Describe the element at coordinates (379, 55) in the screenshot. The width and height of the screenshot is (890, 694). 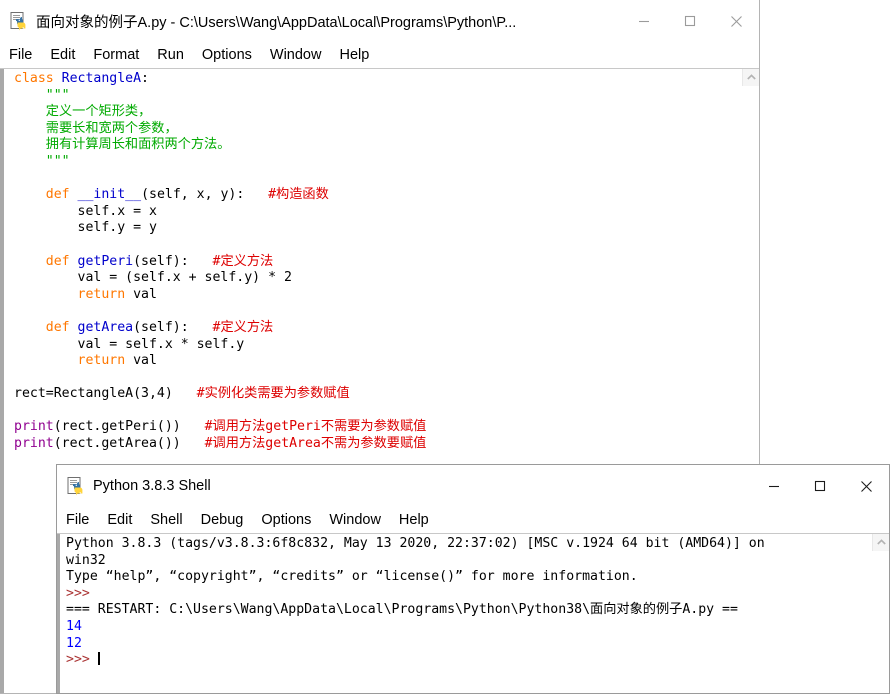
I see `editor-menubar: File Edit Format Run Options Window Help` at that location.